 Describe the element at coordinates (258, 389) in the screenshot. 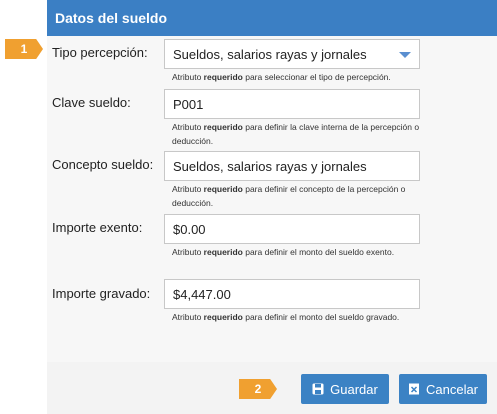

I see `step-badge-2: 2` at that location.